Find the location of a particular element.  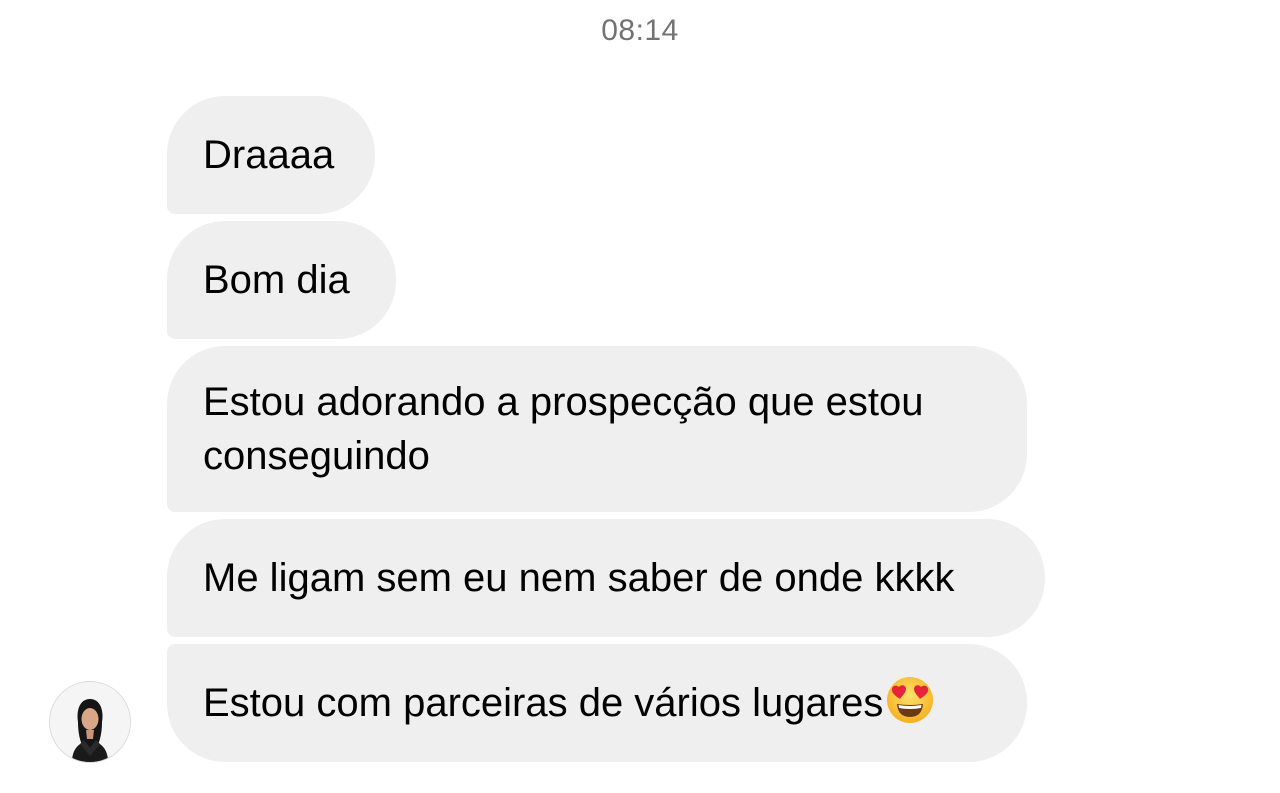

message-timestamp: 08:14 is located at coordinates (640, 30).